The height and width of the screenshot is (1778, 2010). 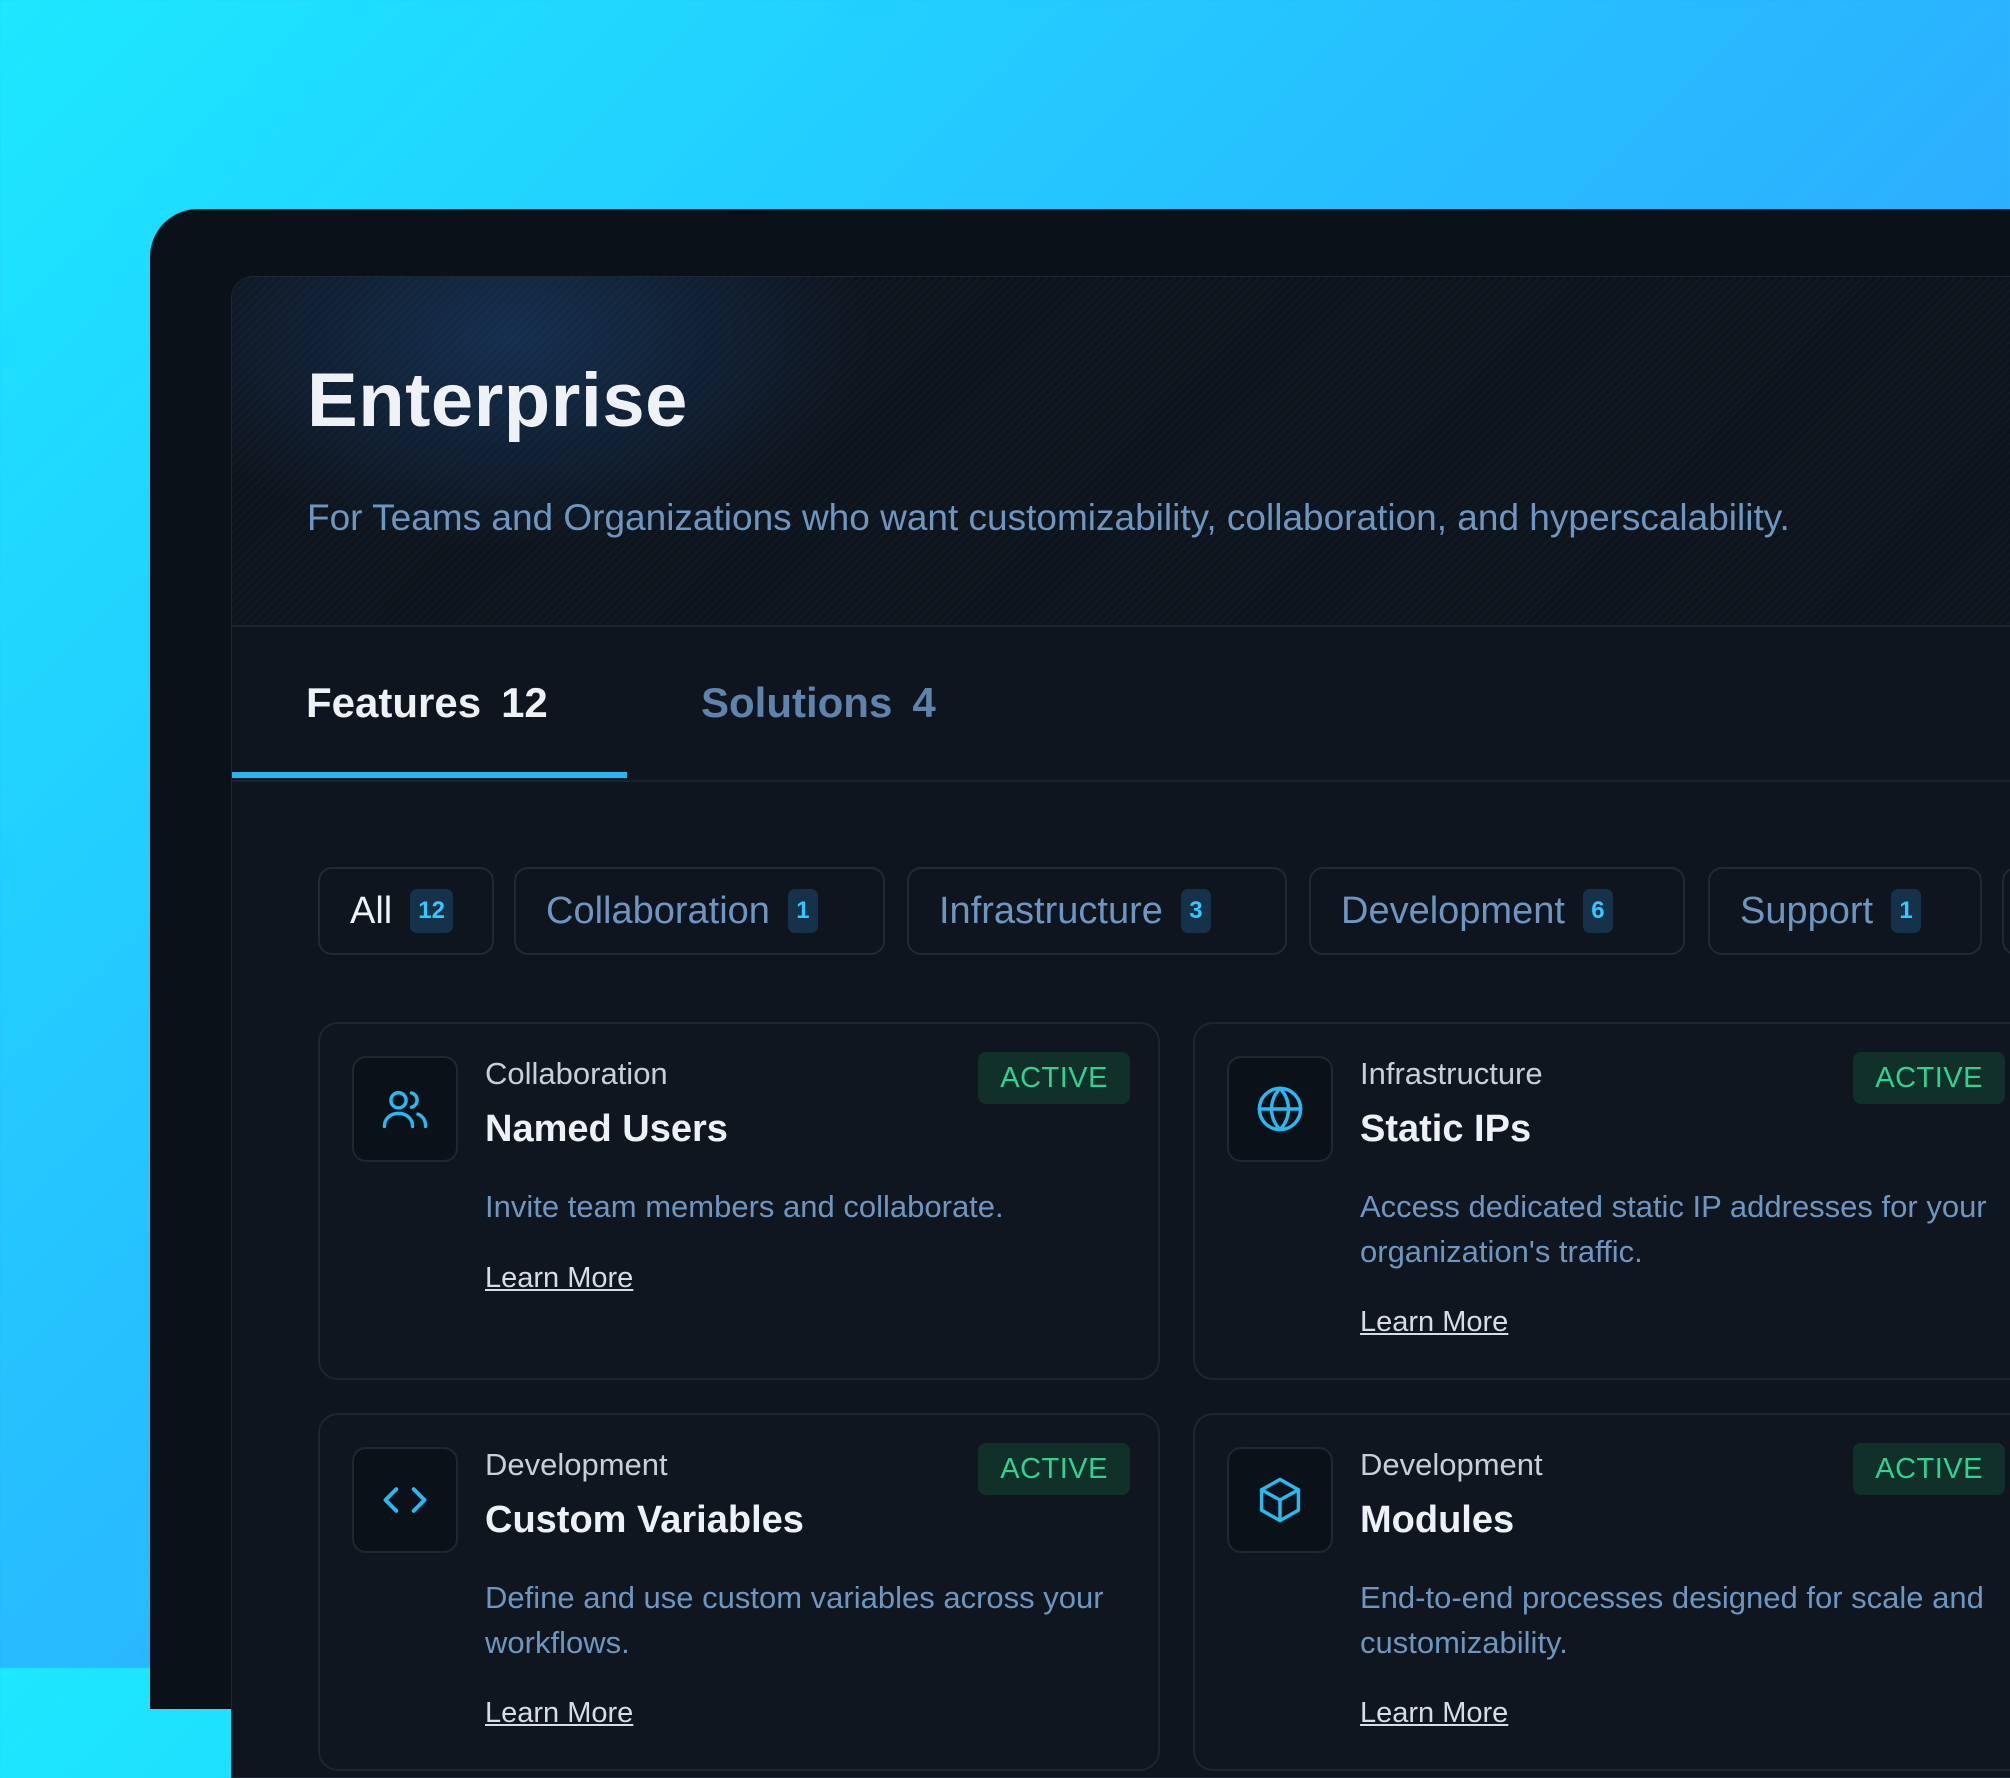 What do you see at coordinates (405, 1500) in the screenshot?
I see `code-icon` at bounding box center [405, 1500].